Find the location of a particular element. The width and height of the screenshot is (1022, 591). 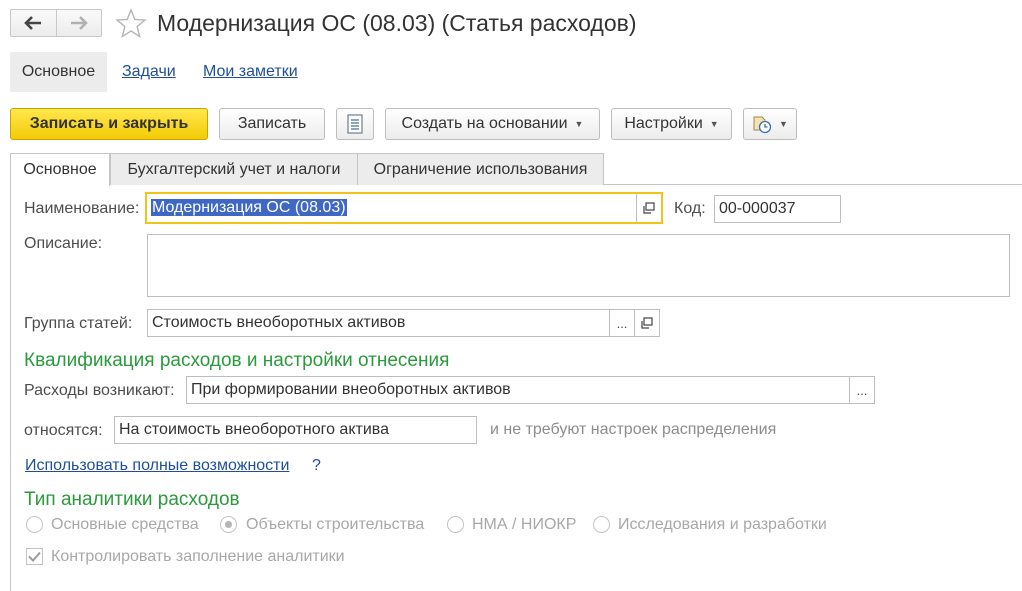

radio-intangible-label: НМА / НИОКР is located at coordinates (524, 524).